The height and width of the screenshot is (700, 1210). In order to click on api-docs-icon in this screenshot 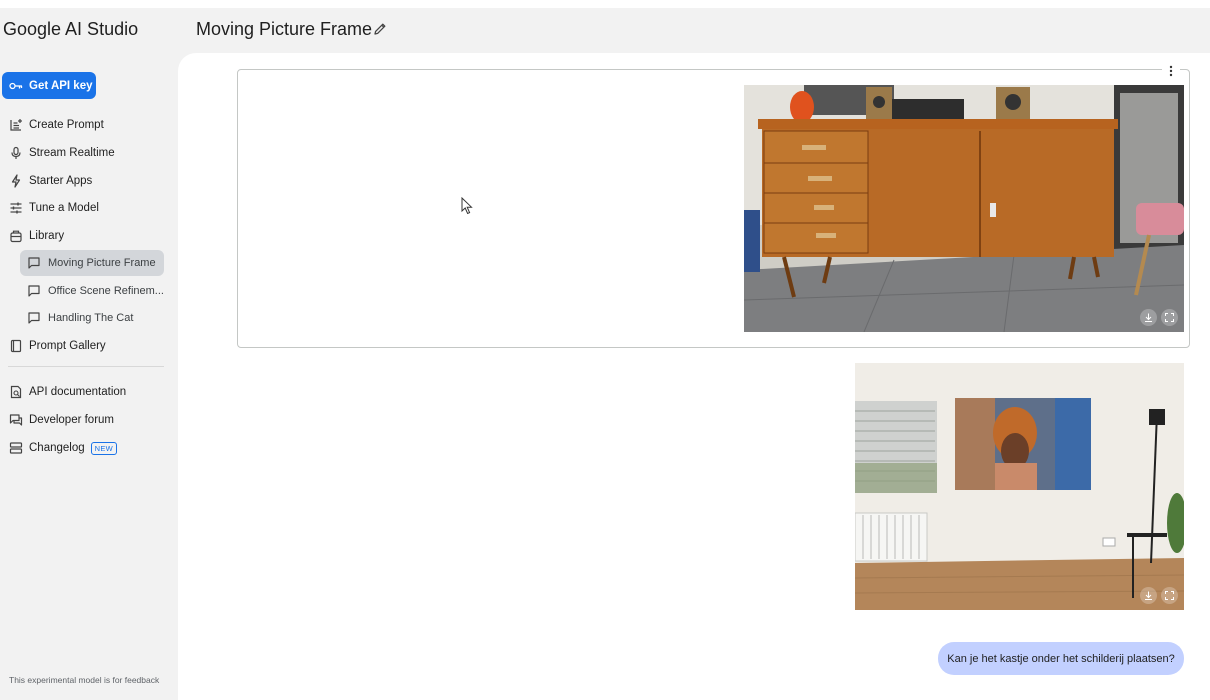, I will do `click(16, 392)`.